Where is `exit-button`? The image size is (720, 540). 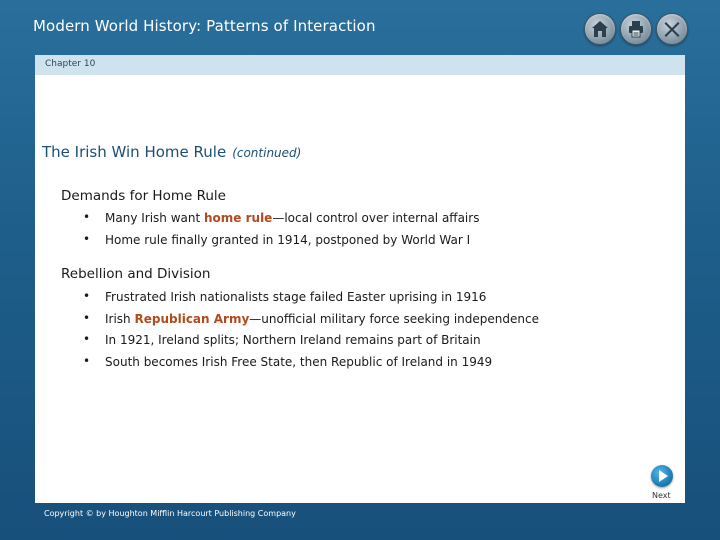
exit-button is located at coordinates (672, 29).